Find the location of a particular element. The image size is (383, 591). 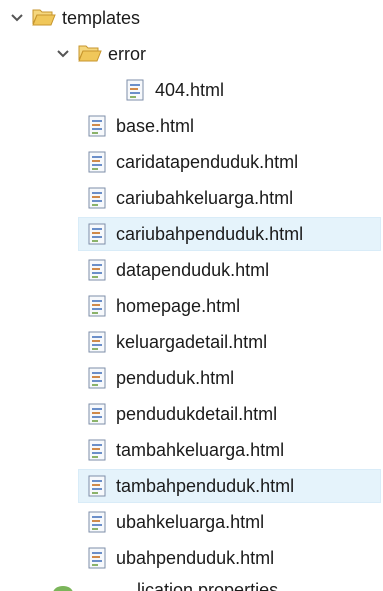

tree-item-label: tambahpenduduk.html is located at coordinates (205, 486).